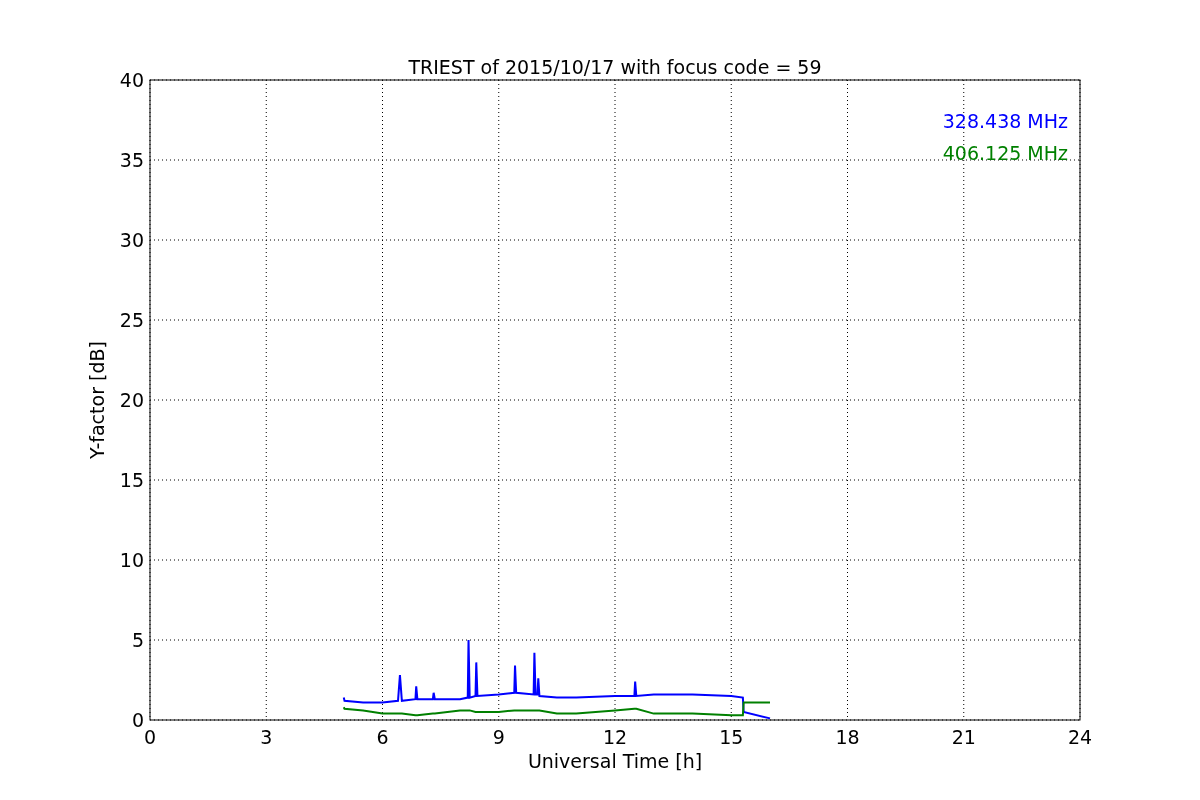  What do you see at coordinates (131, 80) in the screenshot?
I see `y-tick-label: 40` at bounding box center [131, 80].